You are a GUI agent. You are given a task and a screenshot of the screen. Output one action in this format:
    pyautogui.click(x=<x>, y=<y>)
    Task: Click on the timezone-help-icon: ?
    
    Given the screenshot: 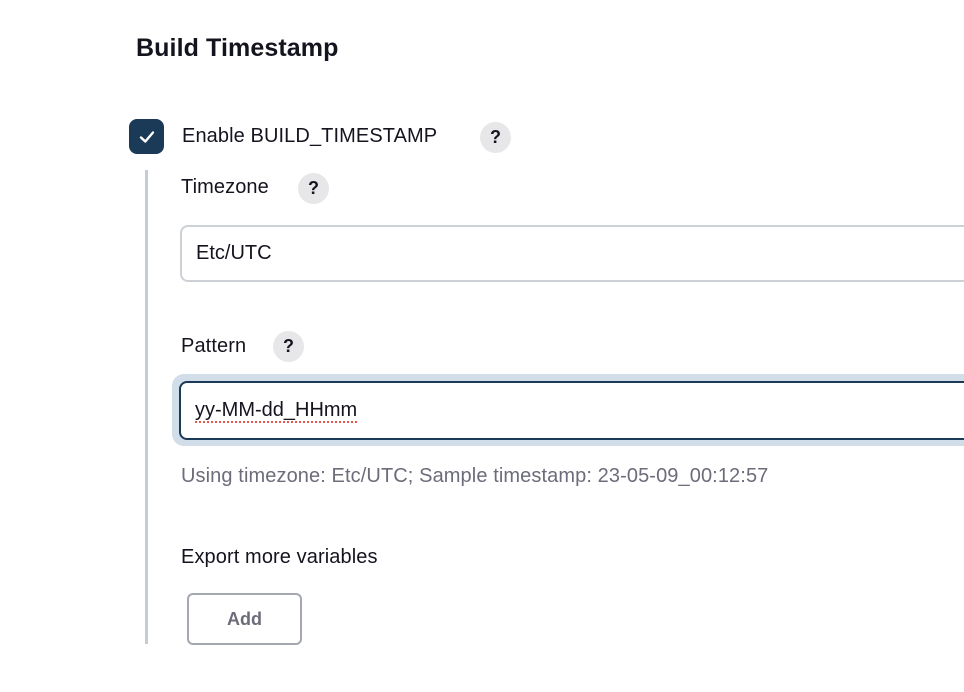 What is the action you would take?
    pyautogui.click(x=313, y=188)
    